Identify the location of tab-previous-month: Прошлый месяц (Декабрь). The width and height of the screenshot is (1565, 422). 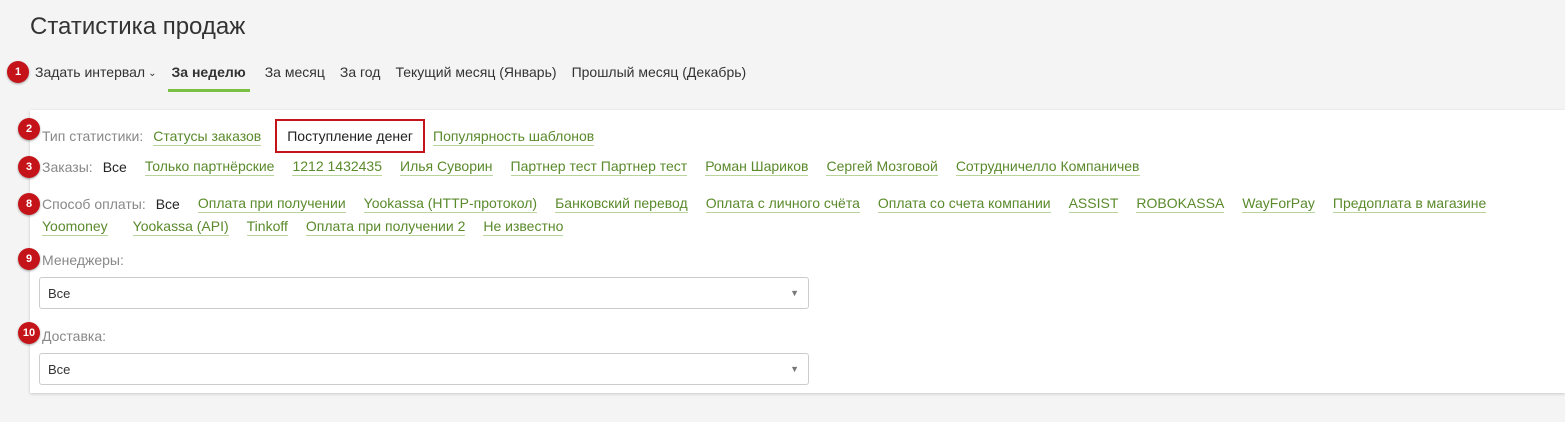
(659, 72).